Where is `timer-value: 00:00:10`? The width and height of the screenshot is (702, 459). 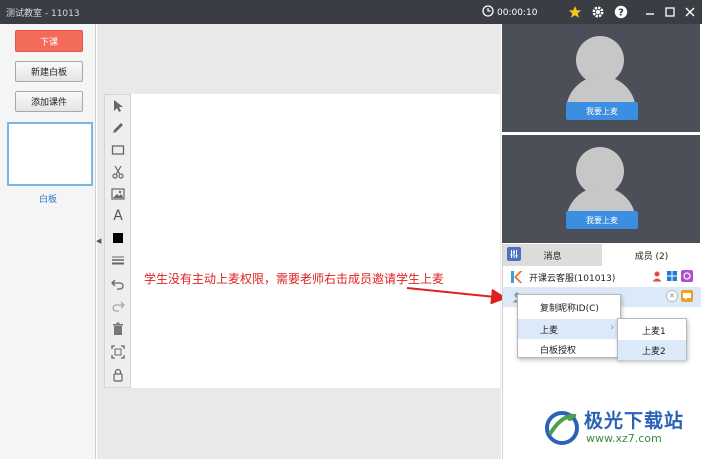
timer-value: 00:00:10 is located at coordinates (517, 12).